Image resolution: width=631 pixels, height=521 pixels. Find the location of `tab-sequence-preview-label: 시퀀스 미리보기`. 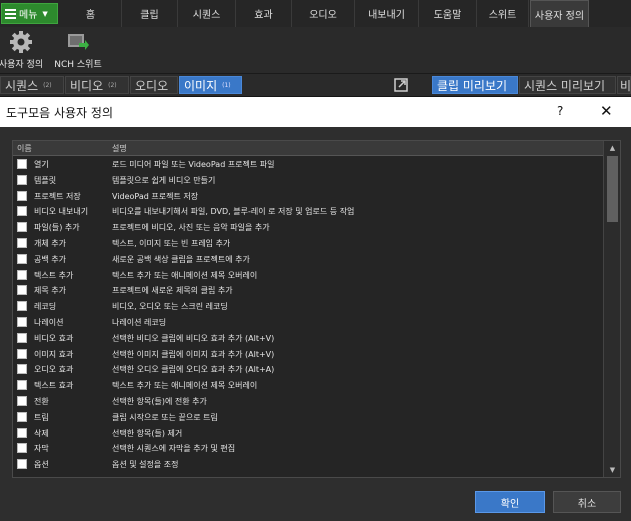

tab-sequence-preview-label: 시퀀스 미리보기 is located at coordinates (565, 85).